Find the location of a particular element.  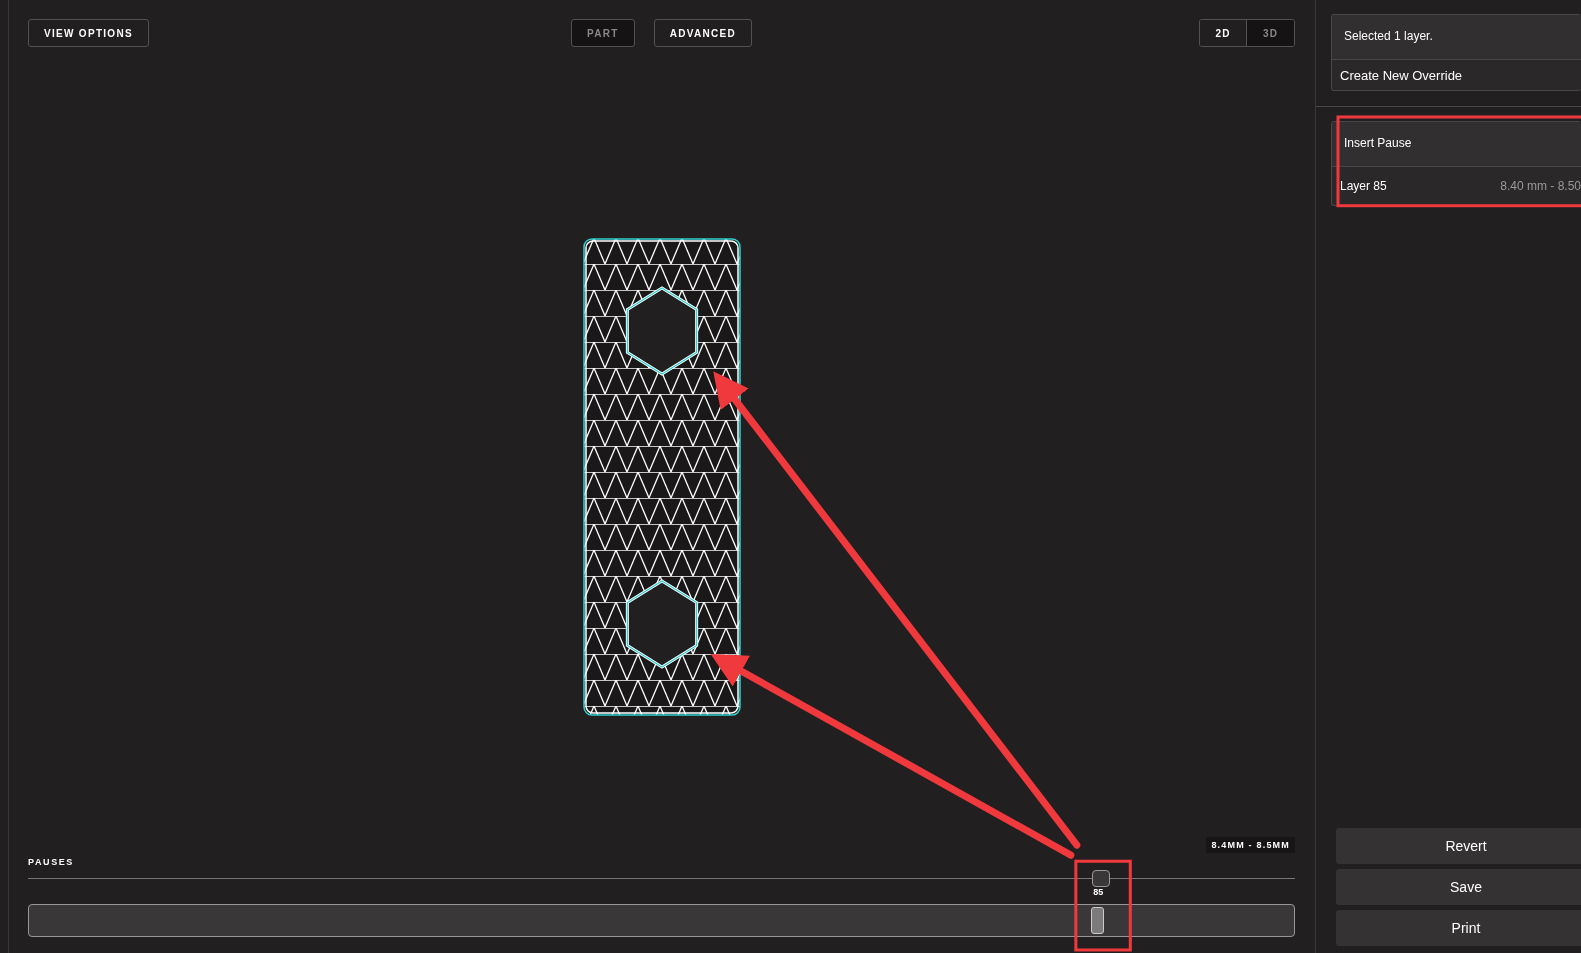

action-button: Print is located at coordinates (1458, 928).